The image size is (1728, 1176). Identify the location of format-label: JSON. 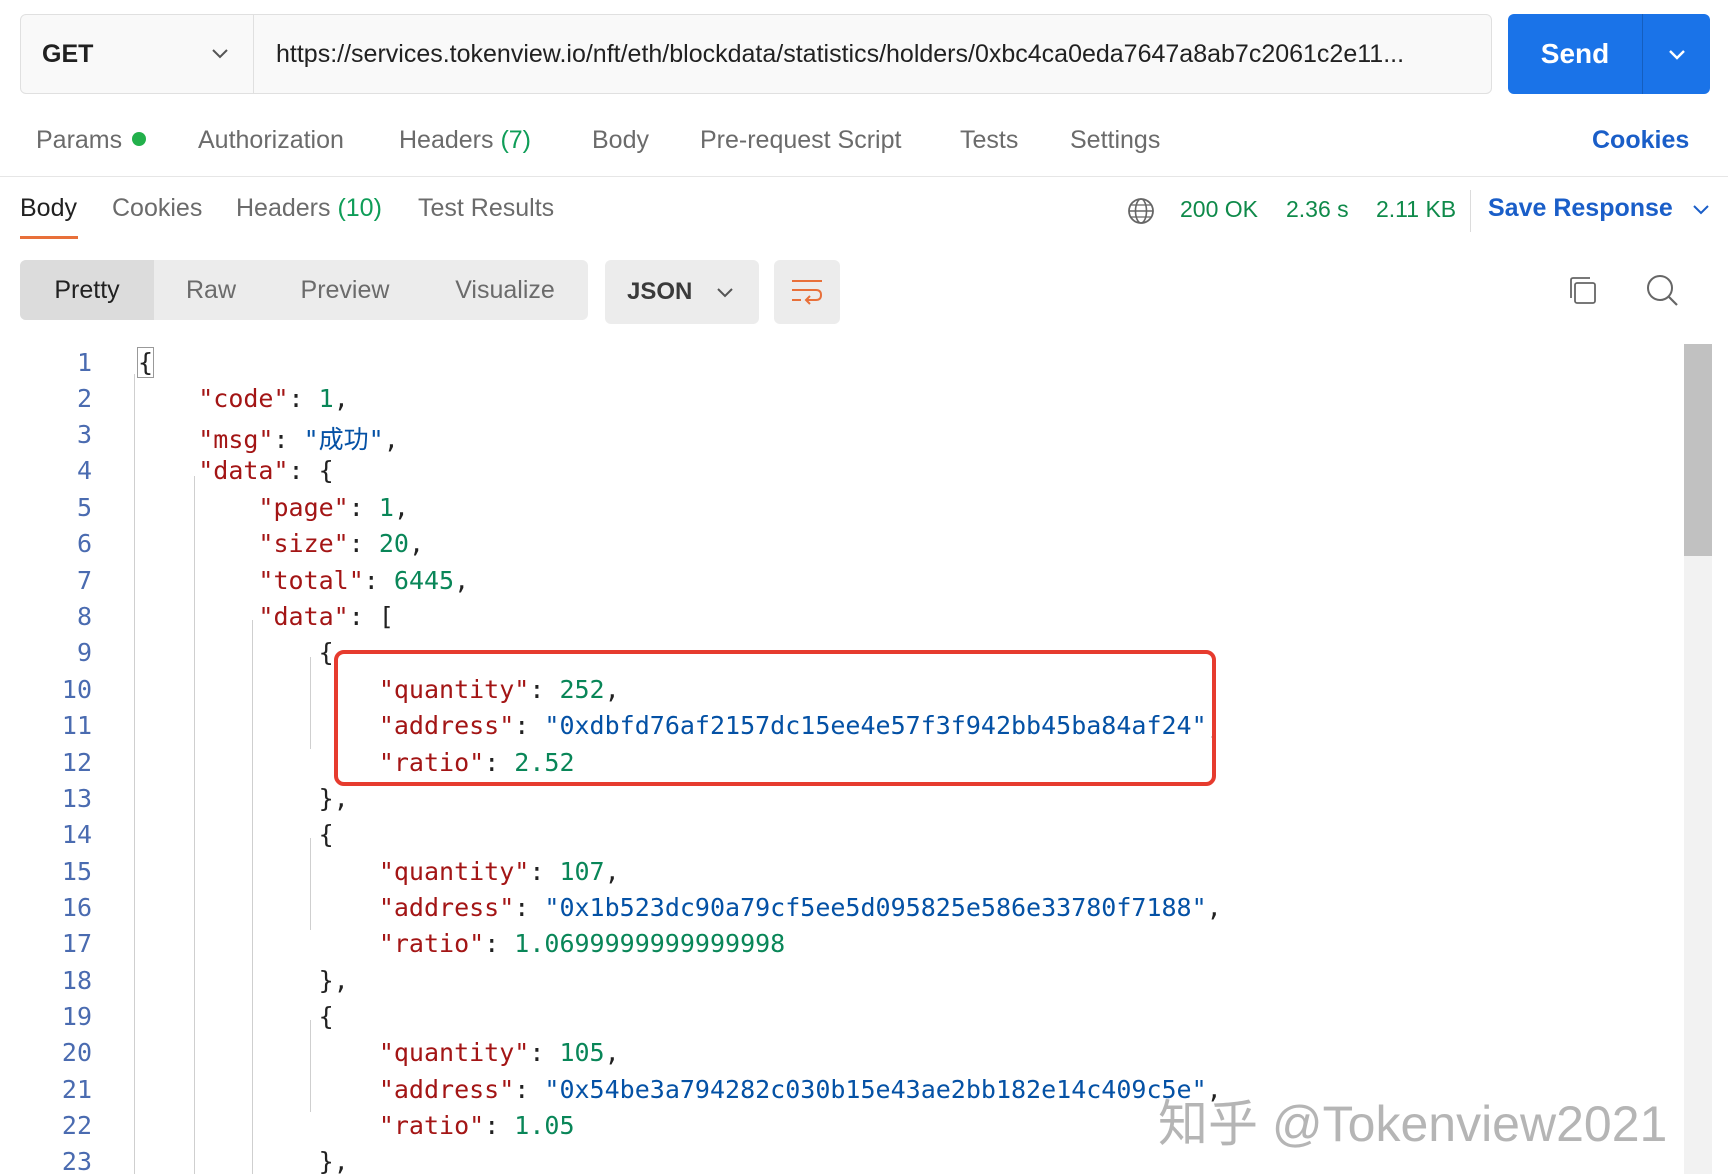
(660, 291).